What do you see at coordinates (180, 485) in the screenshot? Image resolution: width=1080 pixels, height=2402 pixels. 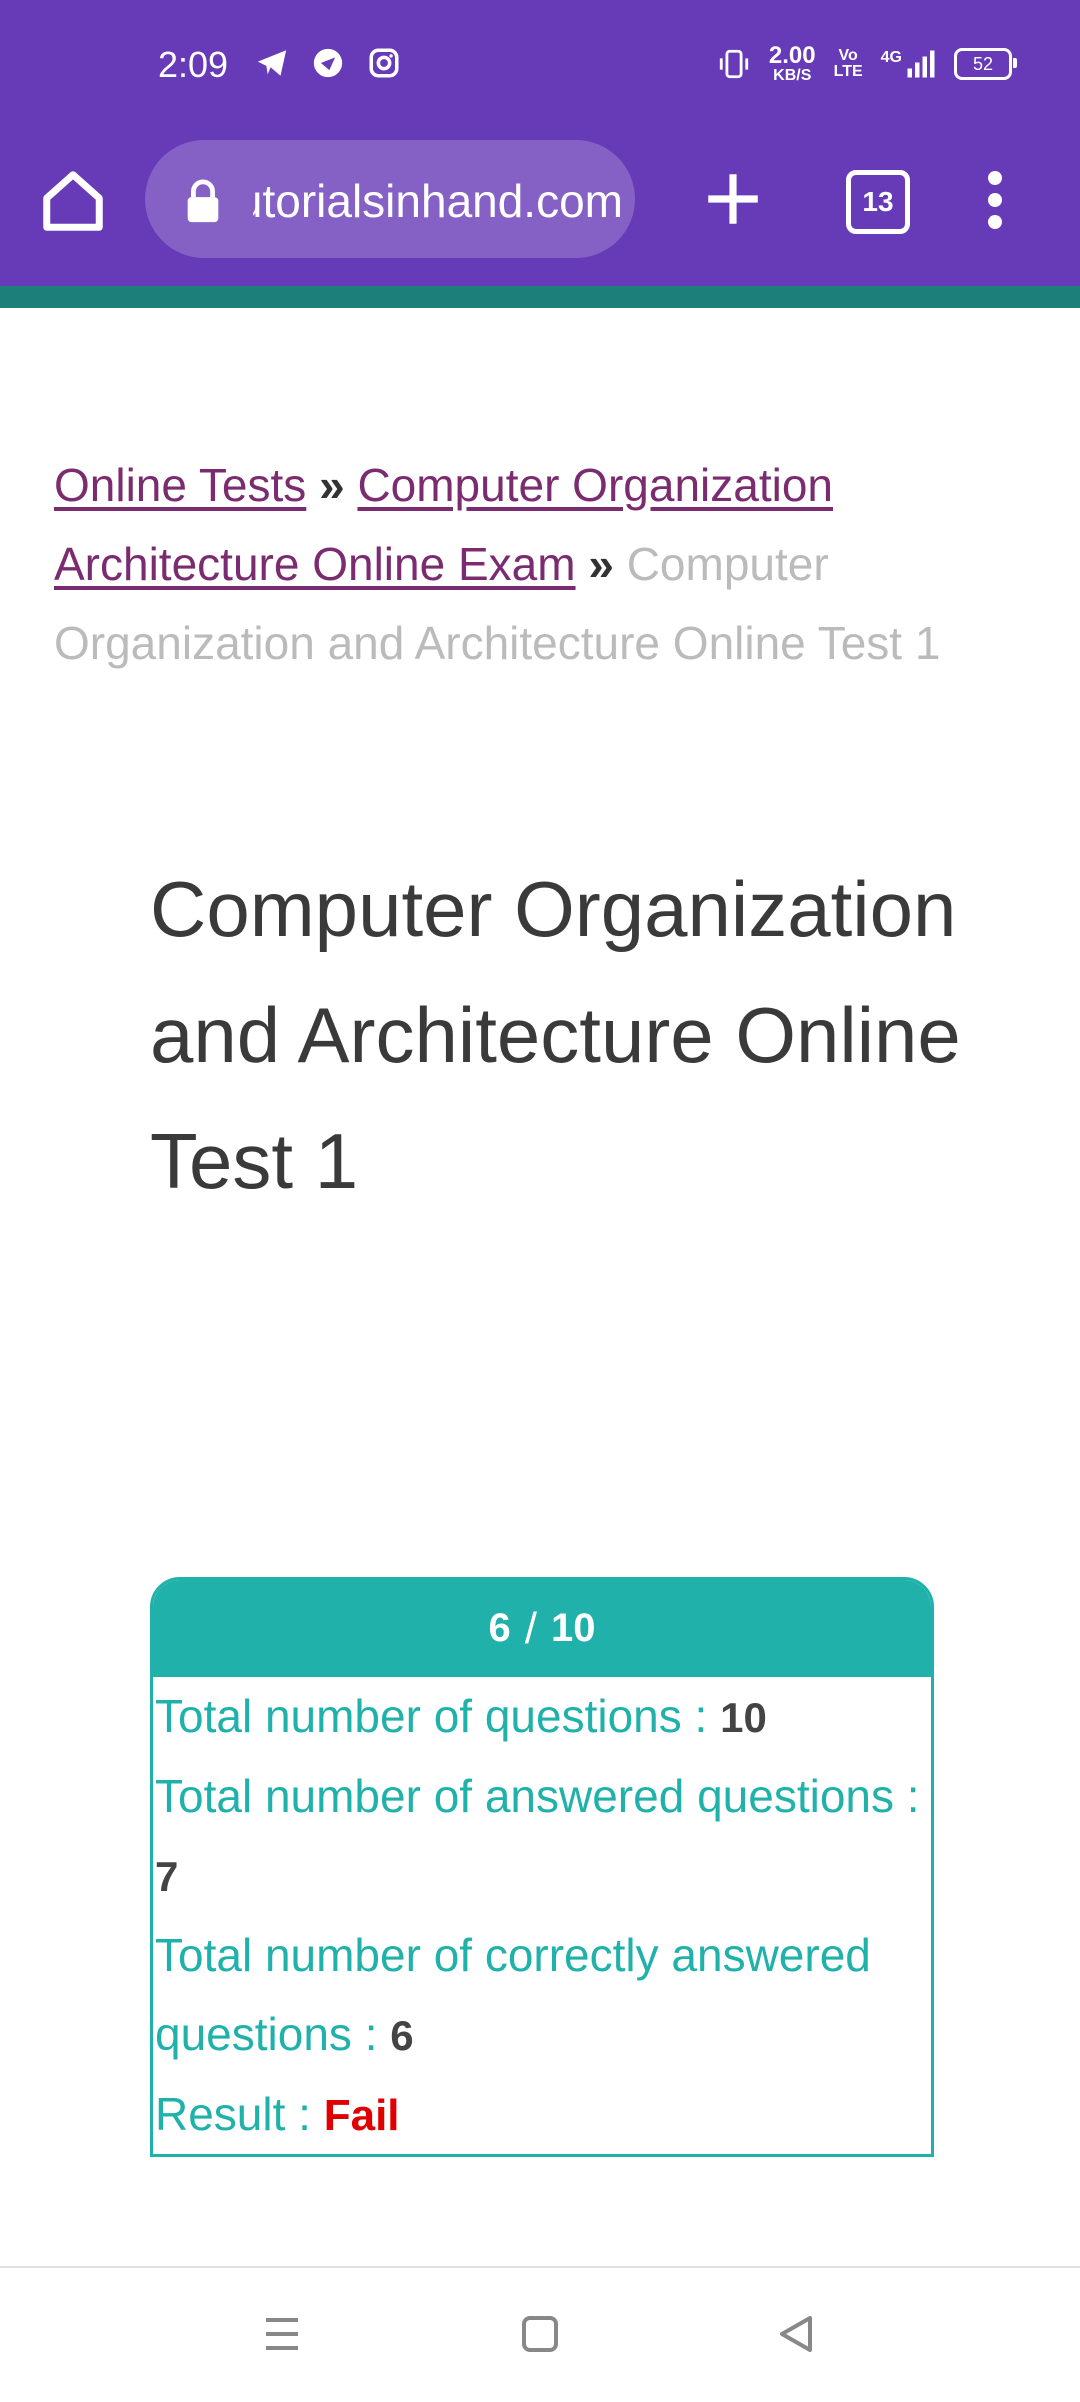 I see `breadcrumb-link-online-tests: Online Tests` at bounding box center [180, 485].